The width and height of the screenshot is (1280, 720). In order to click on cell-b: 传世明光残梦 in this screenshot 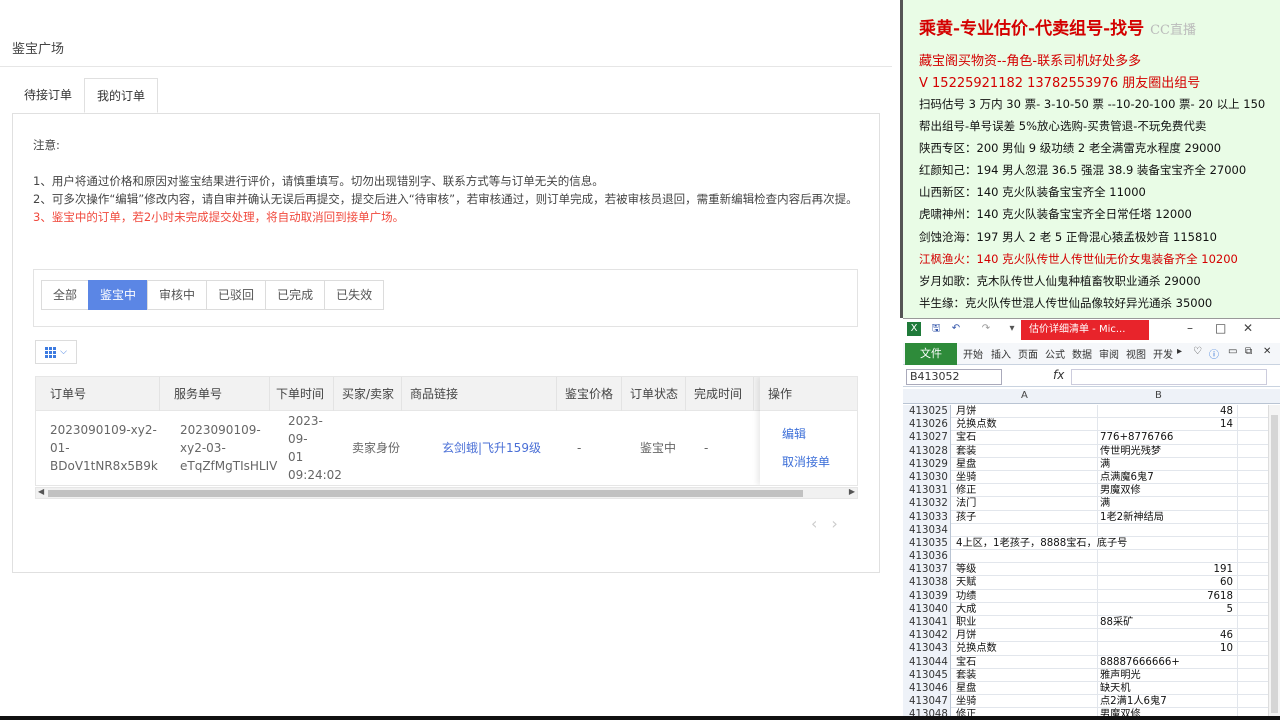, I will do `click(1166, 451)`.